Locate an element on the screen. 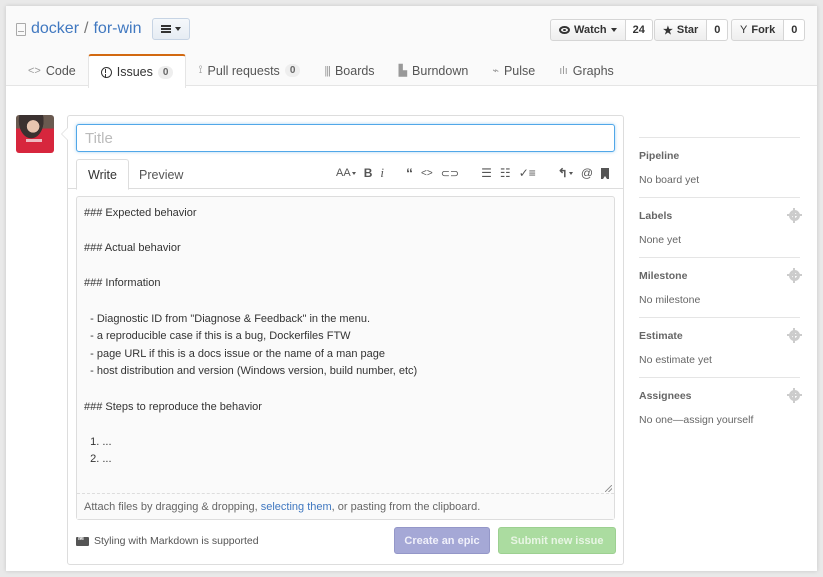 The width and height of the screenshot is (823, 577). star-icon: ★ is located at coordinates (668, 30).